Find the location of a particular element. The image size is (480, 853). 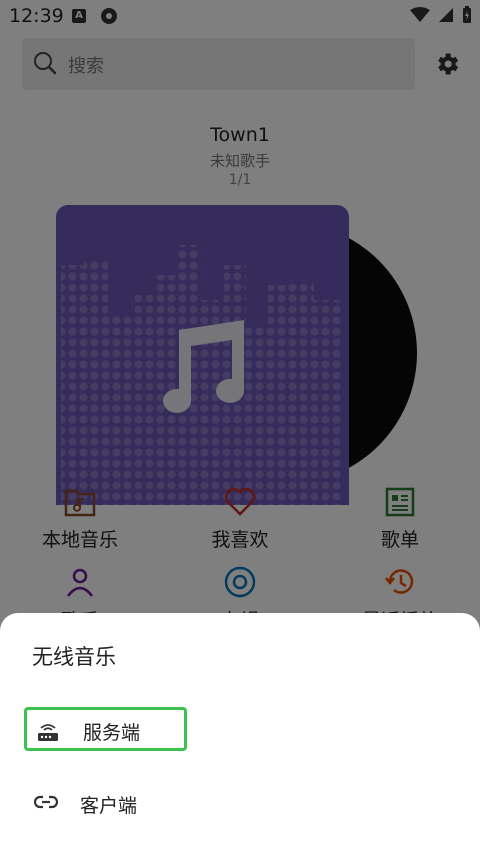

link-icon is located at coordinates (46, 802).